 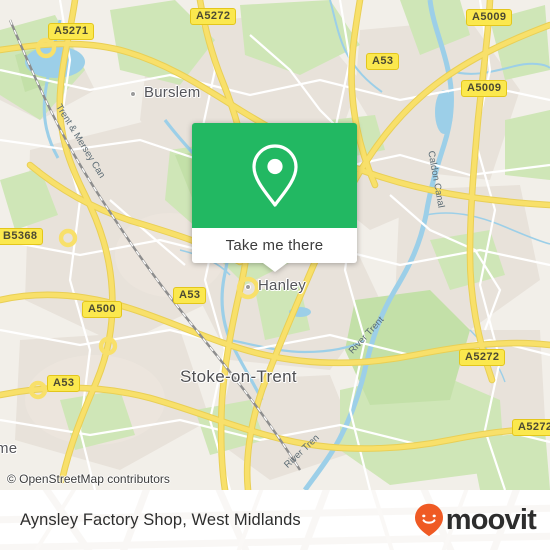 I want to click on road-shield-b5368: B5368, so click(x=22, y=236).